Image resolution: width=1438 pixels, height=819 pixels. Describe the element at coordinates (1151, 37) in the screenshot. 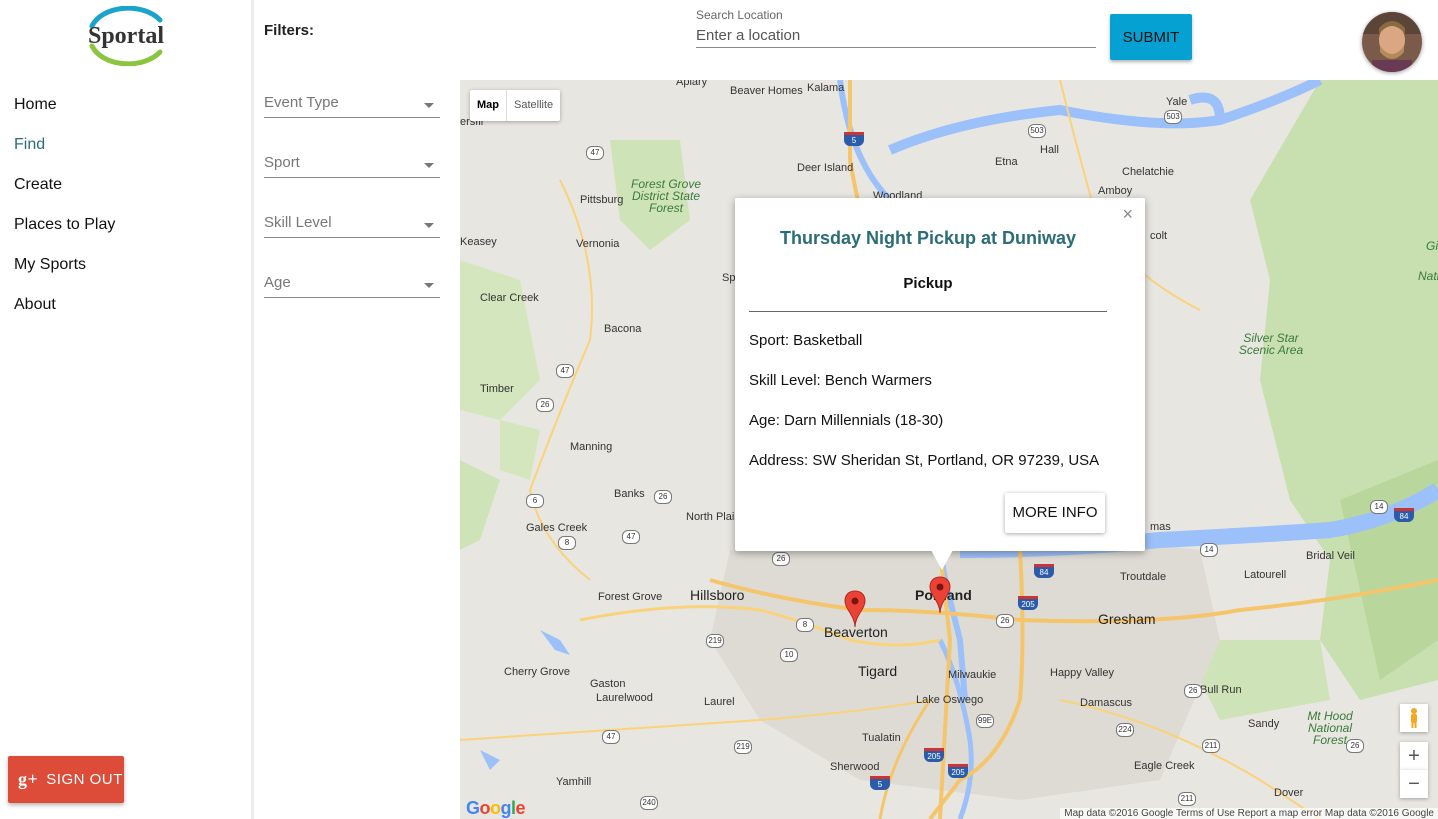

I see `submit-button: SUBMIT` at that location.